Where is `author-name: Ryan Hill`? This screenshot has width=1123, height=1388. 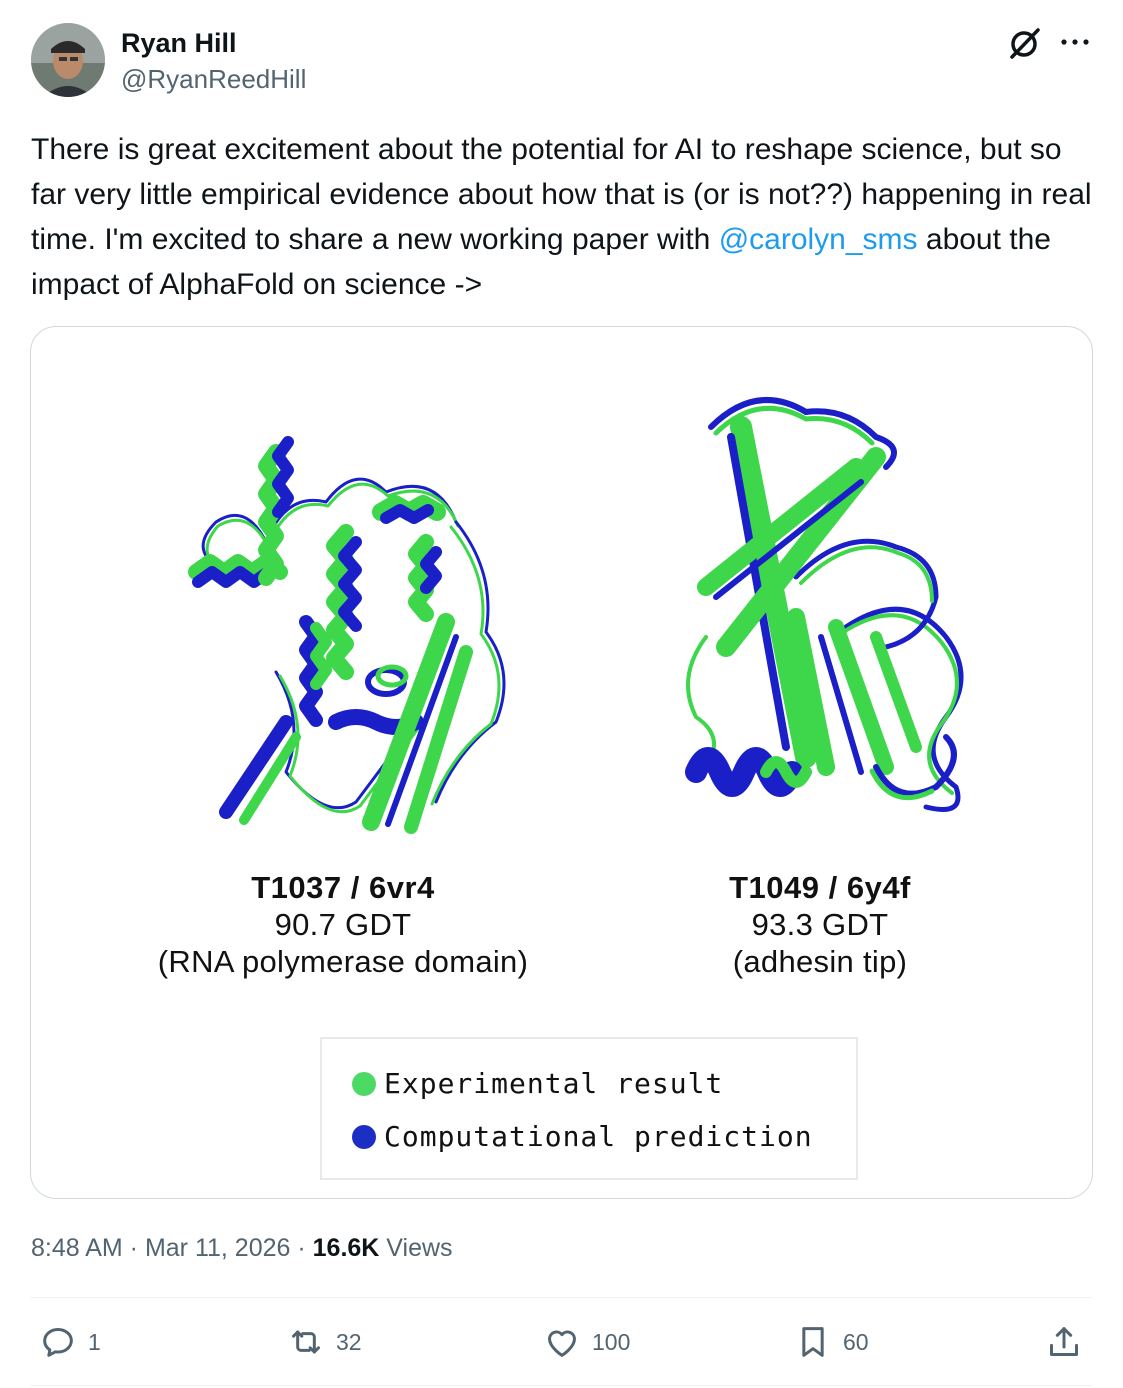 author-name: Ryan Hill is located at coordinates (179, 43).